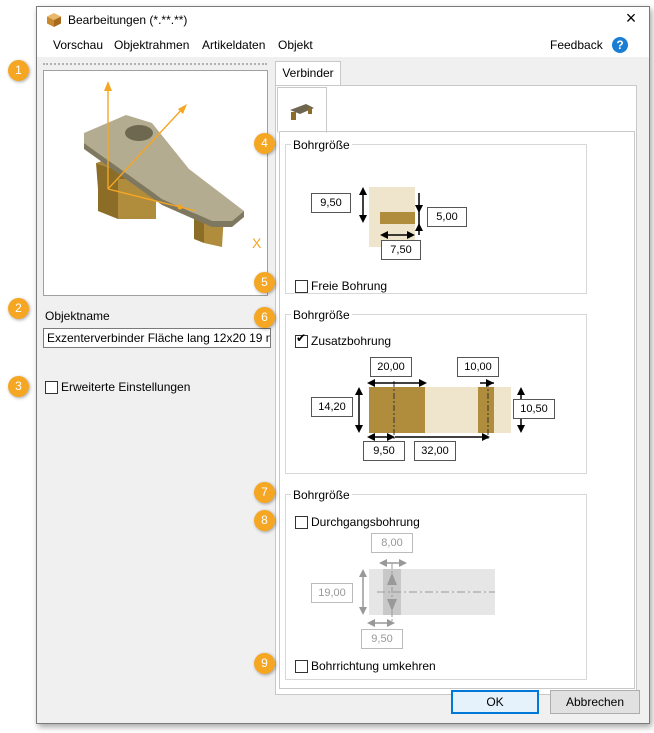  What do you see at coordinates (164, 164) in the screenshot?
I see `connector-3d-preview` at bounding box center [164, 164].